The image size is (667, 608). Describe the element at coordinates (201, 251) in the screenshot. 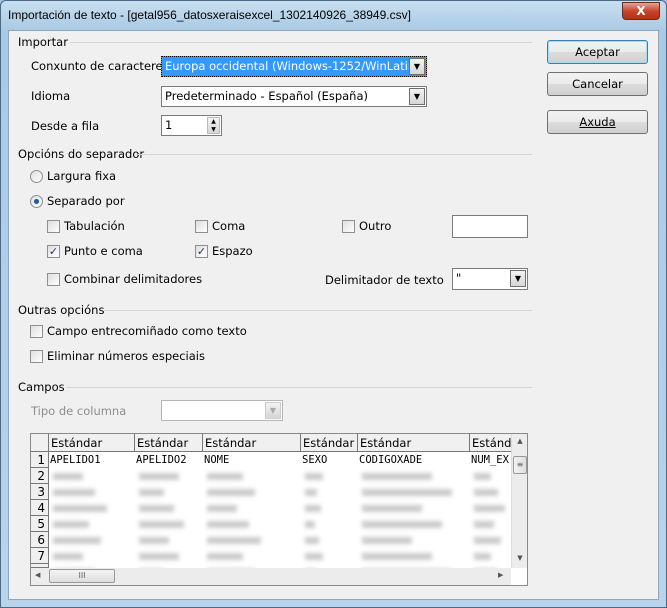

I see `space-checkbox: ✓` at that location.